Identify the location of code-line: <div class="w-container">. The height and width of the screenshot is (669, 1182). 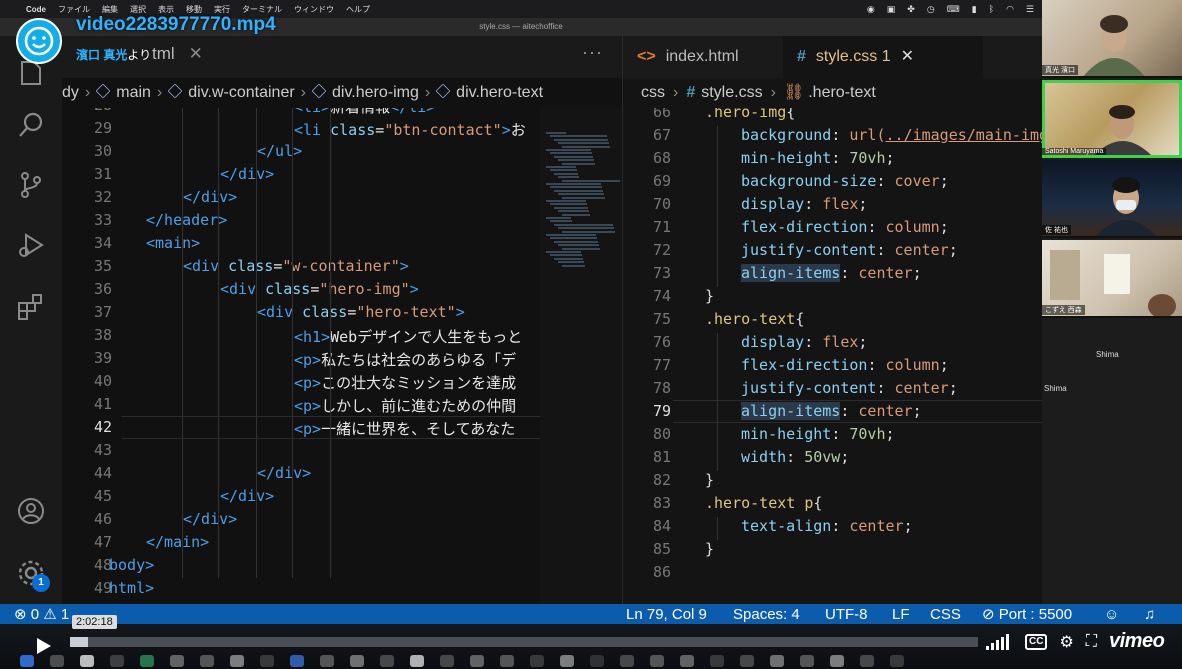
(296, 266).